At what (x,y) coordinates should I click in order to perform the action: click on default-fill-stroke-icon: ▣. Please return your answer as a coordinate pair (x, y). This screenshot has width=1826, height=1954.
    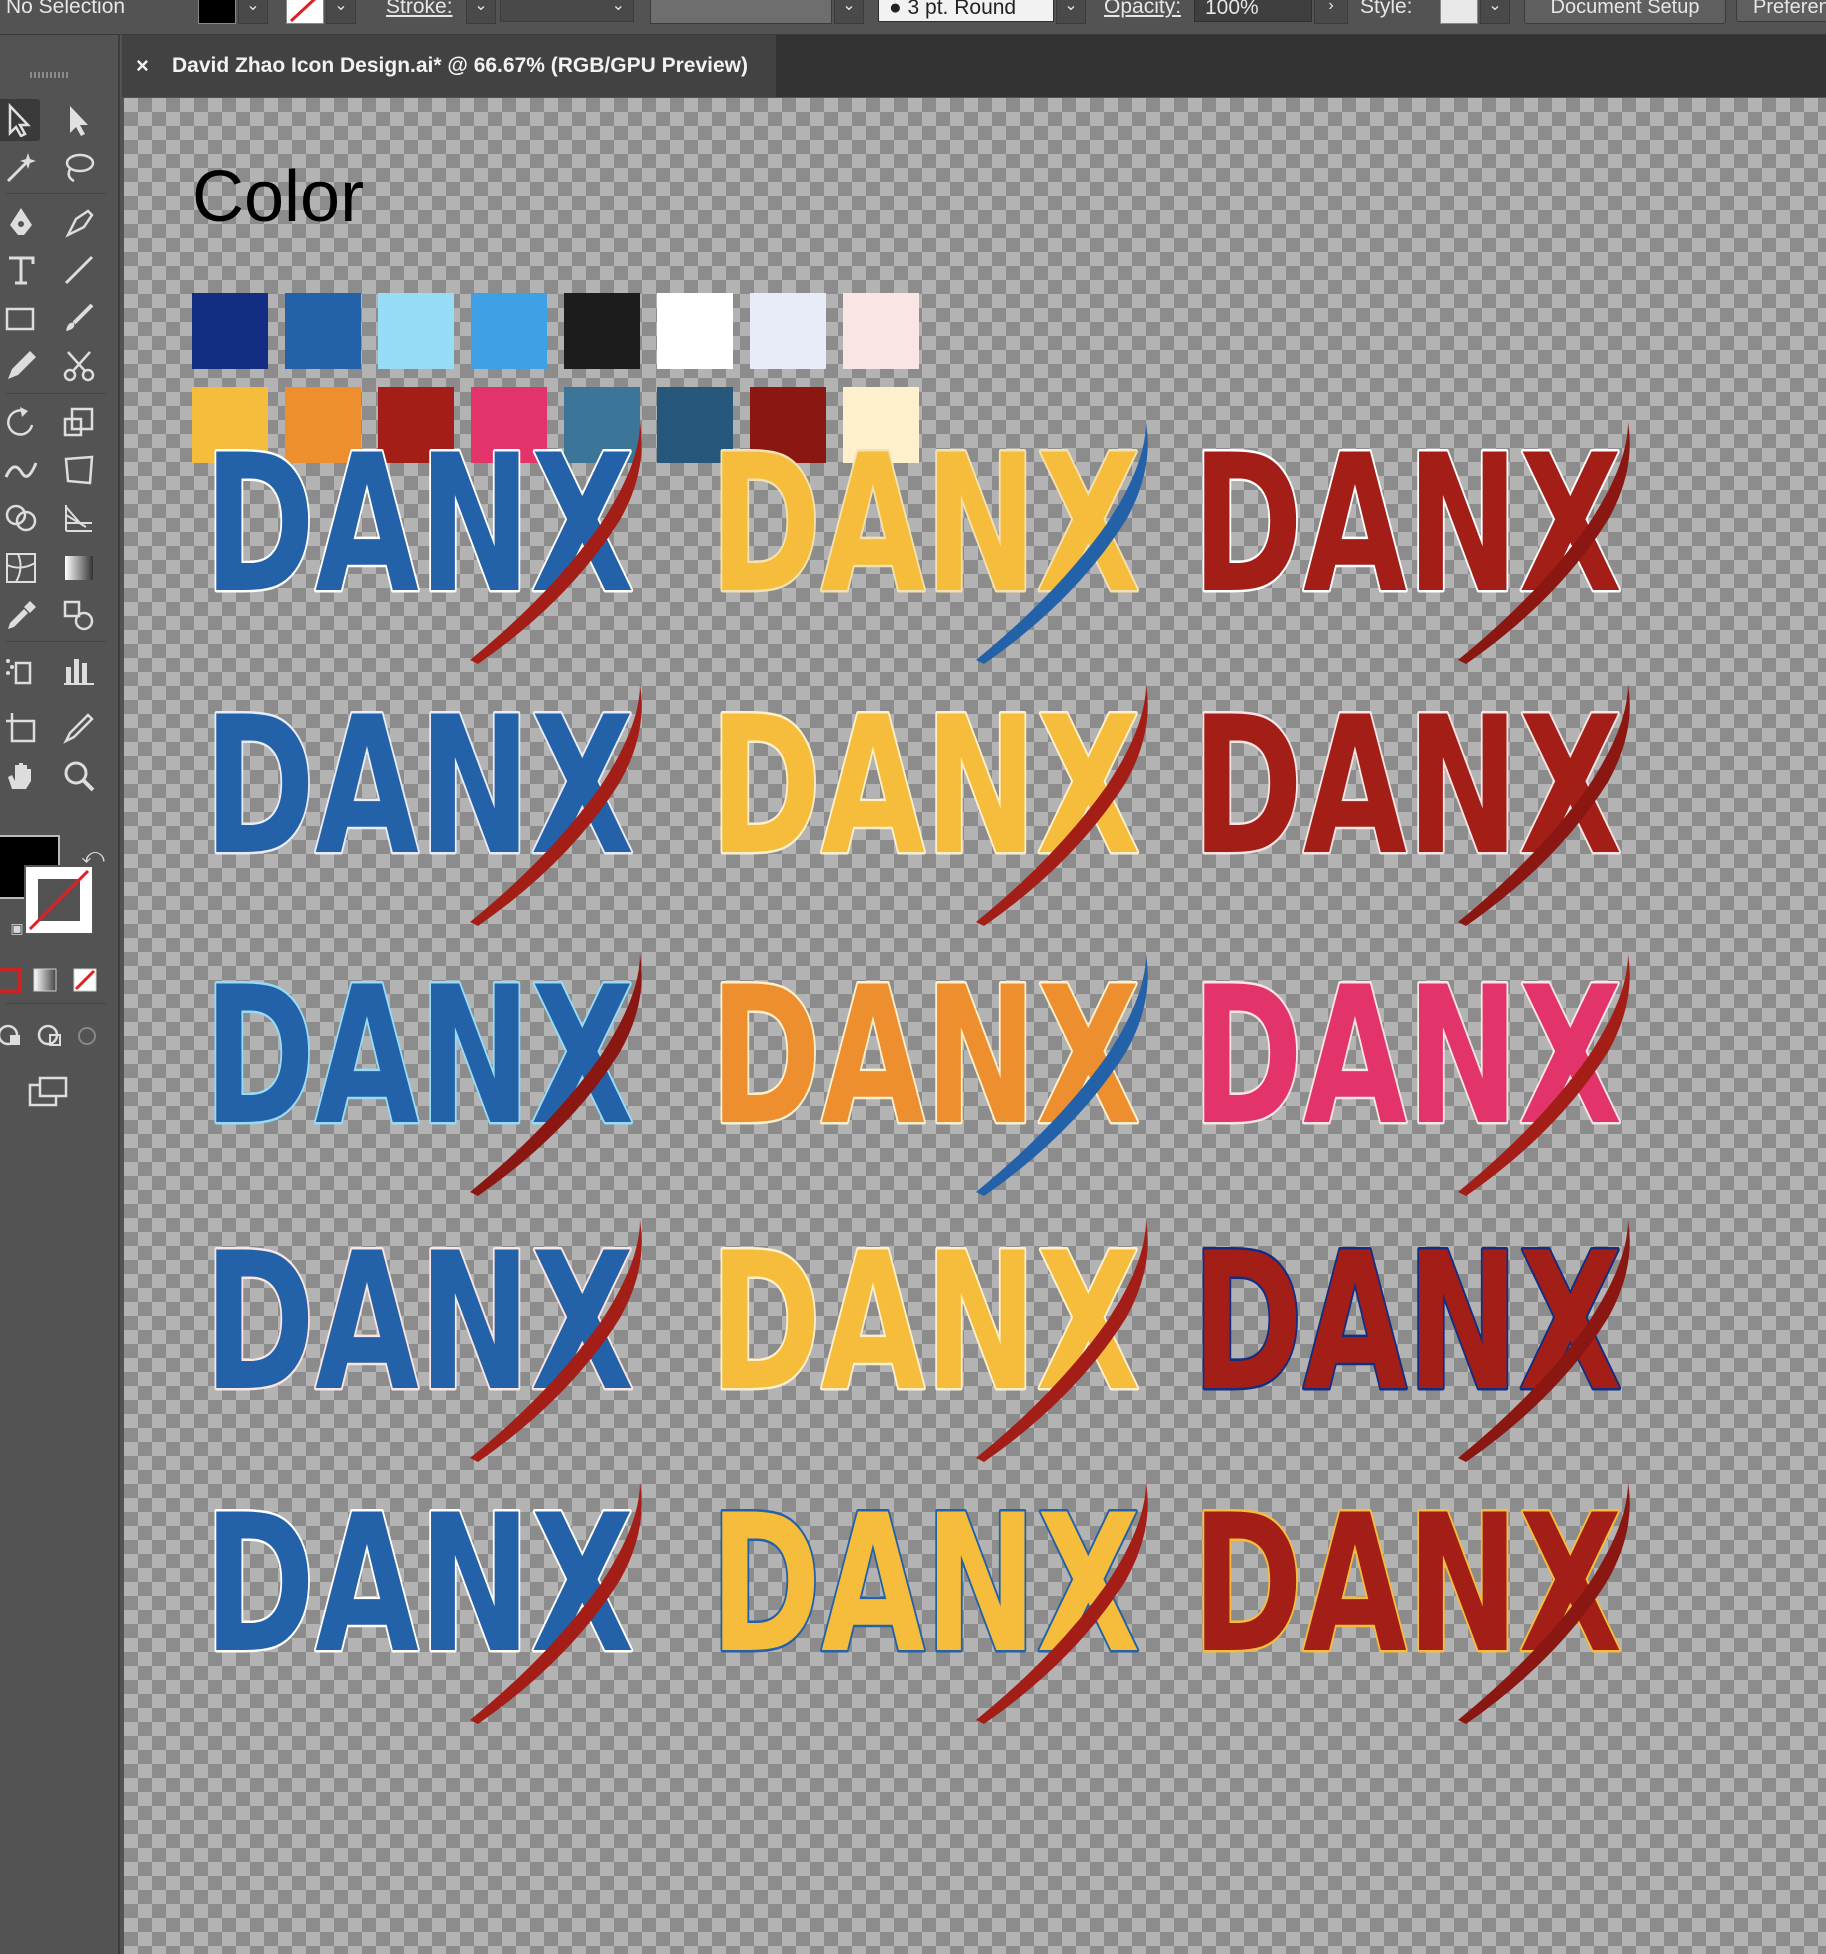
    Looking at the image, I should click on (19, 928).